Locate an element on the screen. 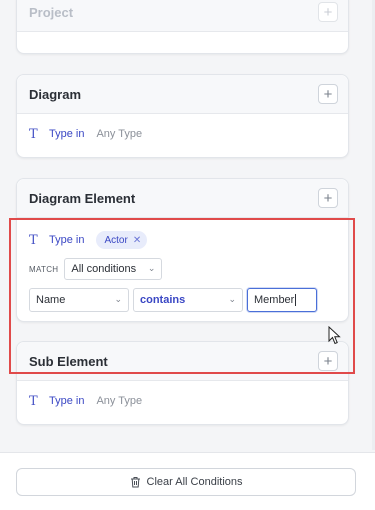 The image size is (375, 510). operator-select: contains ⌄ is located at coordinates (188, 300).